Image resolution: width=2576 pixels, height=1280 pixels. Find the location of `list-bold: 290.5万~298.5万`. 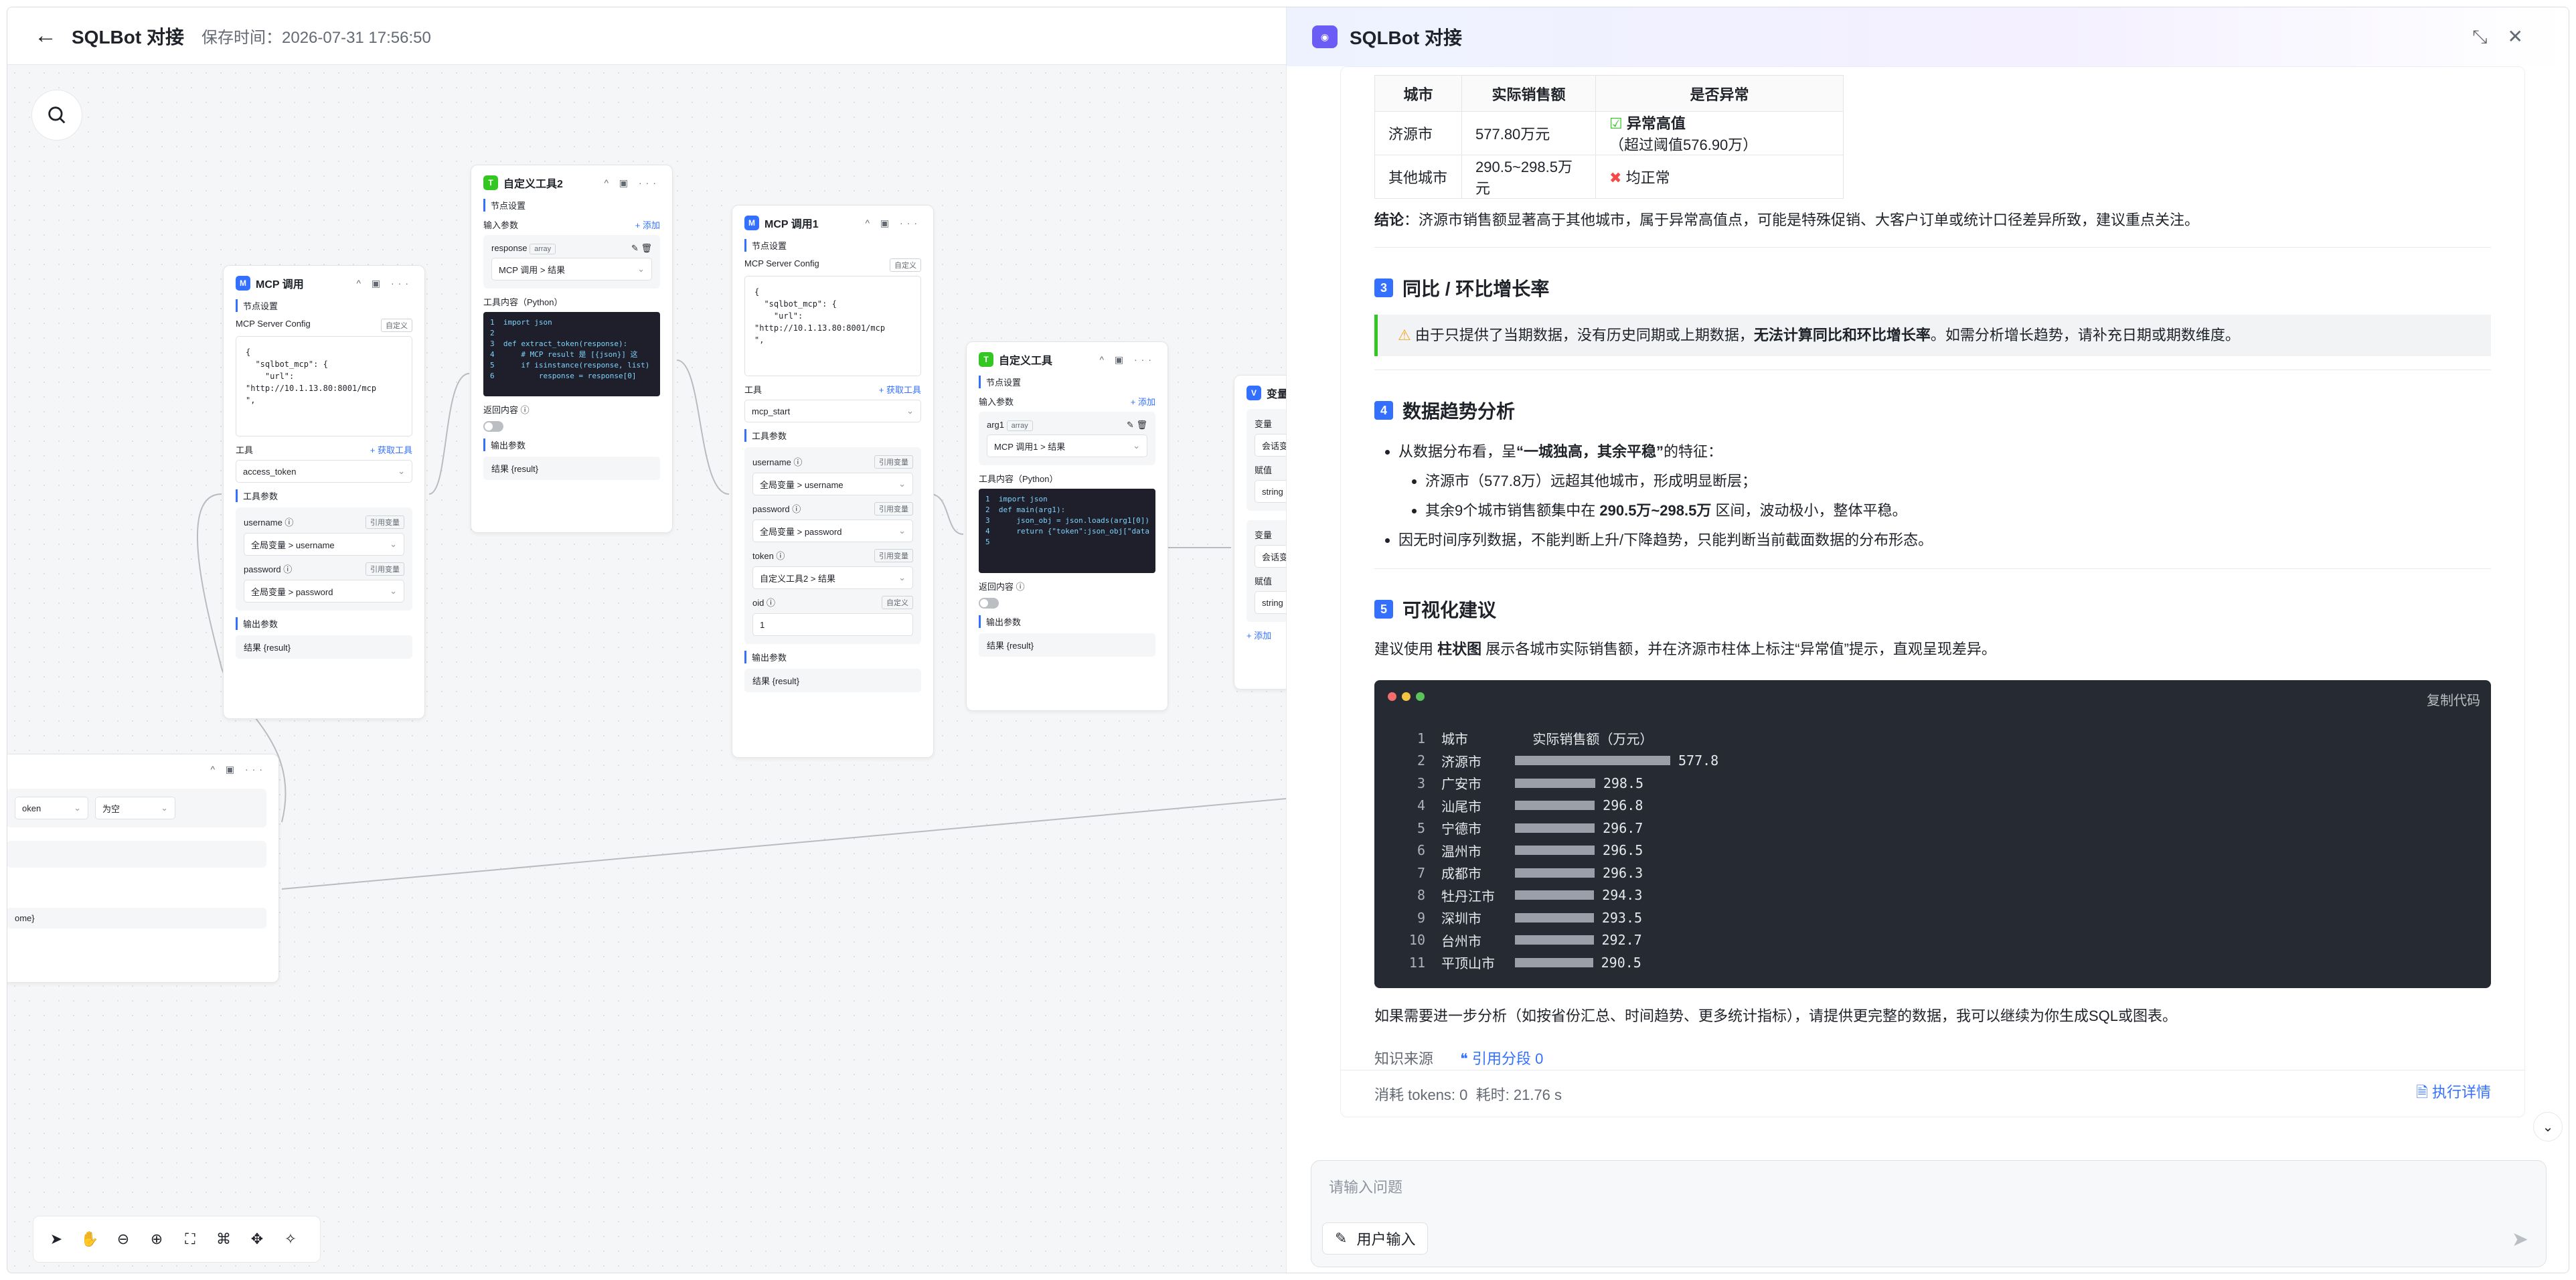

list-bold: 290.5万~298.5万 is located at coordinates (1656, 510).